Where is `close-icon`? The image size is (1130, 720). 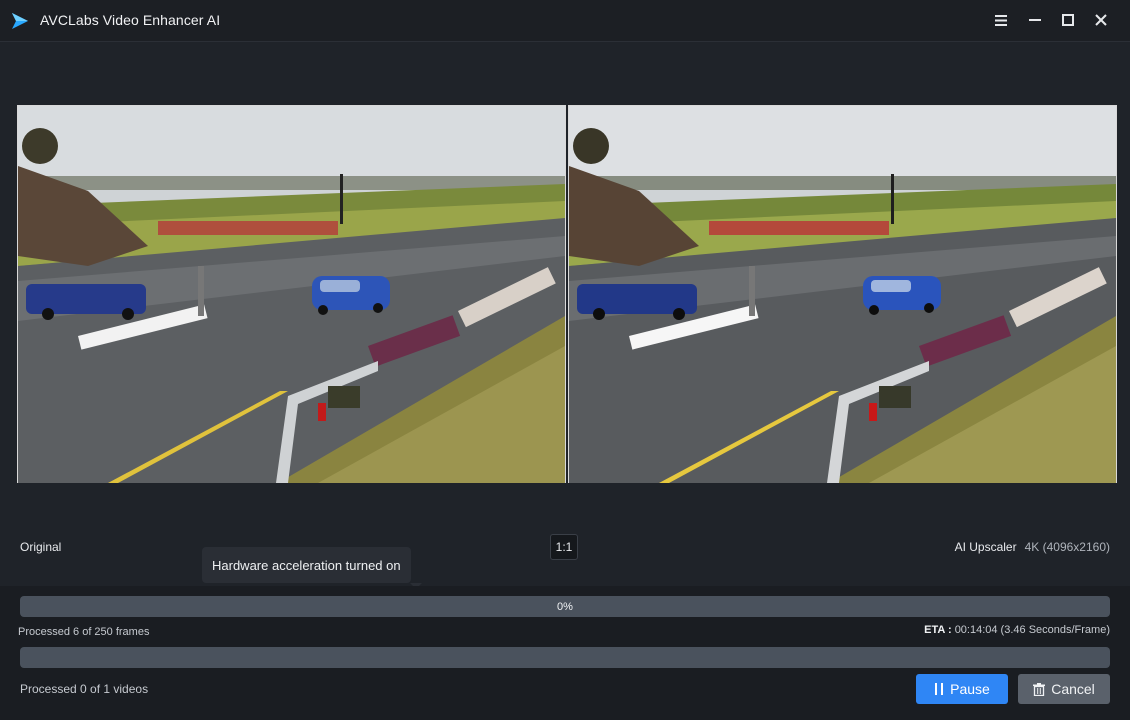
close-icon is located at coordinates (1101, 20).